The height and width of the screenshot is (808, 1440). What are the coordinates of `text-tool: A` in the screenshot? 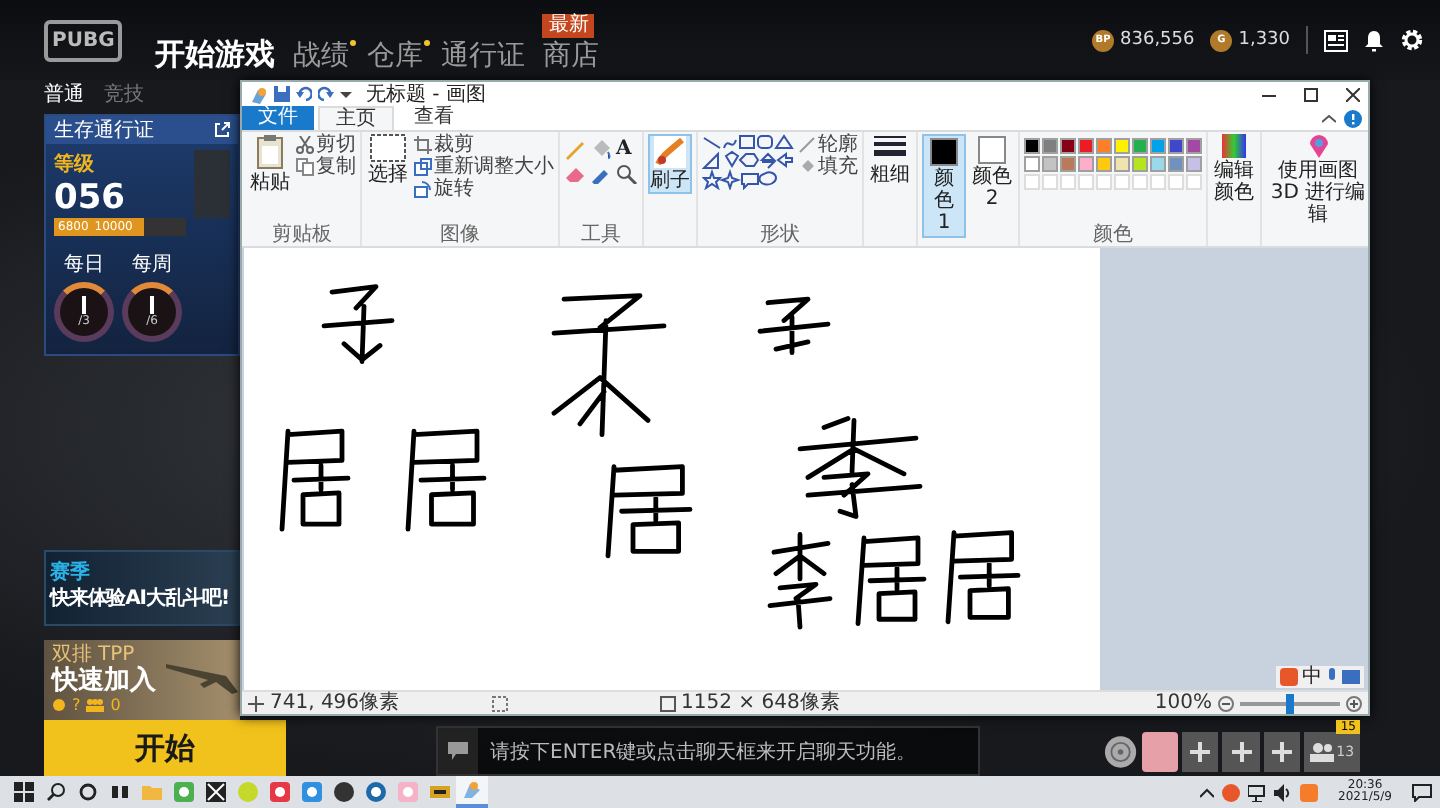 It's located at (627, 150).